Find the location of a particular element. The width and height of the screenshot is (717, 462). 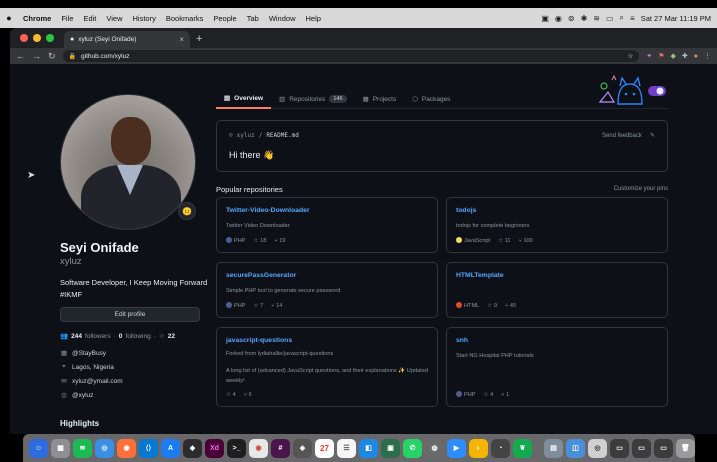

mongodb-icon: ❦ is located at coordinates (522, 448).